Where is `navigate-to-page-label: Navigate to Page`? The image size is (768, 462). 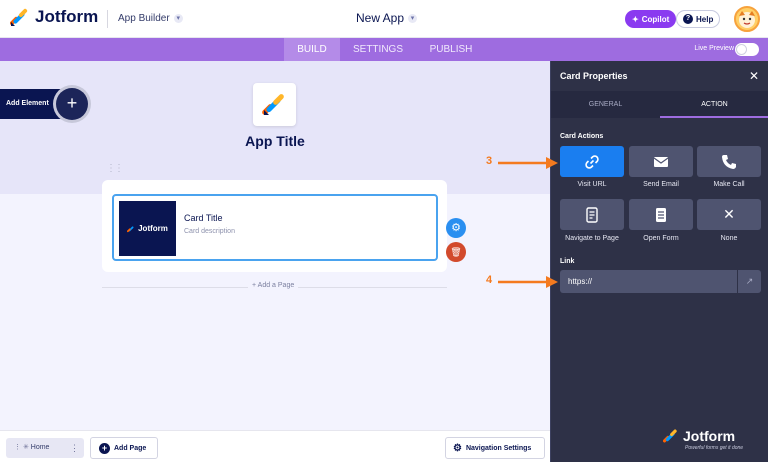 navigate-to-page-label: Navigate to Page is located at coordinates (592, 238).